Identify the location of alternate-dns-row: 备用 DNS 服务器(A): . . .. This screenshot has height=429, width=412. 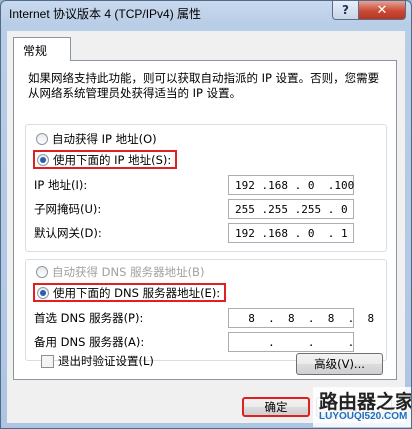
(207, 342).